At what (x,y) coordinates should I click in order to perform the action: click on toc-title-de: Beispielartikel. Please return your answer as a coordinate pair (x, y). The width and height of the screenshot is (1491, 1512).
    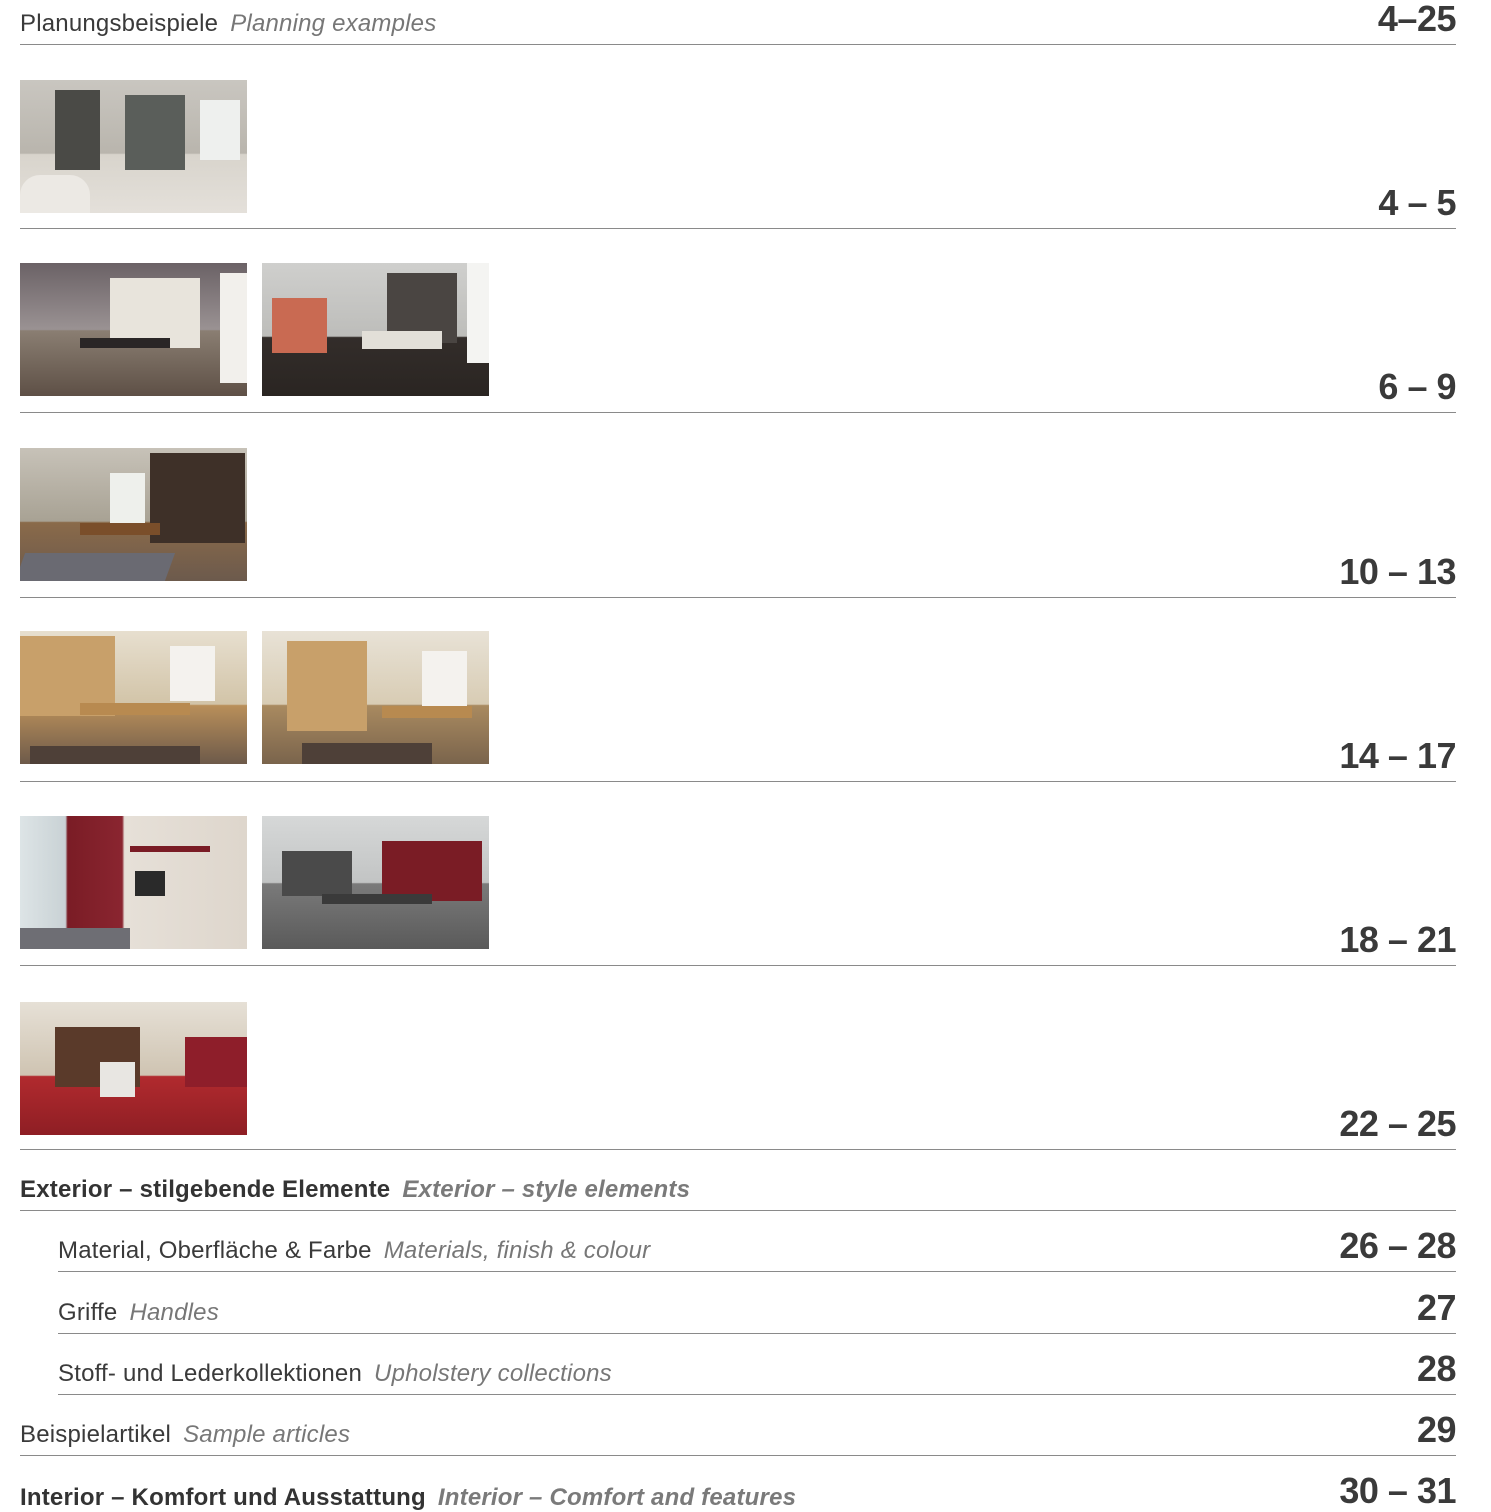
    Looking at the image, I should click on (96, 1434).